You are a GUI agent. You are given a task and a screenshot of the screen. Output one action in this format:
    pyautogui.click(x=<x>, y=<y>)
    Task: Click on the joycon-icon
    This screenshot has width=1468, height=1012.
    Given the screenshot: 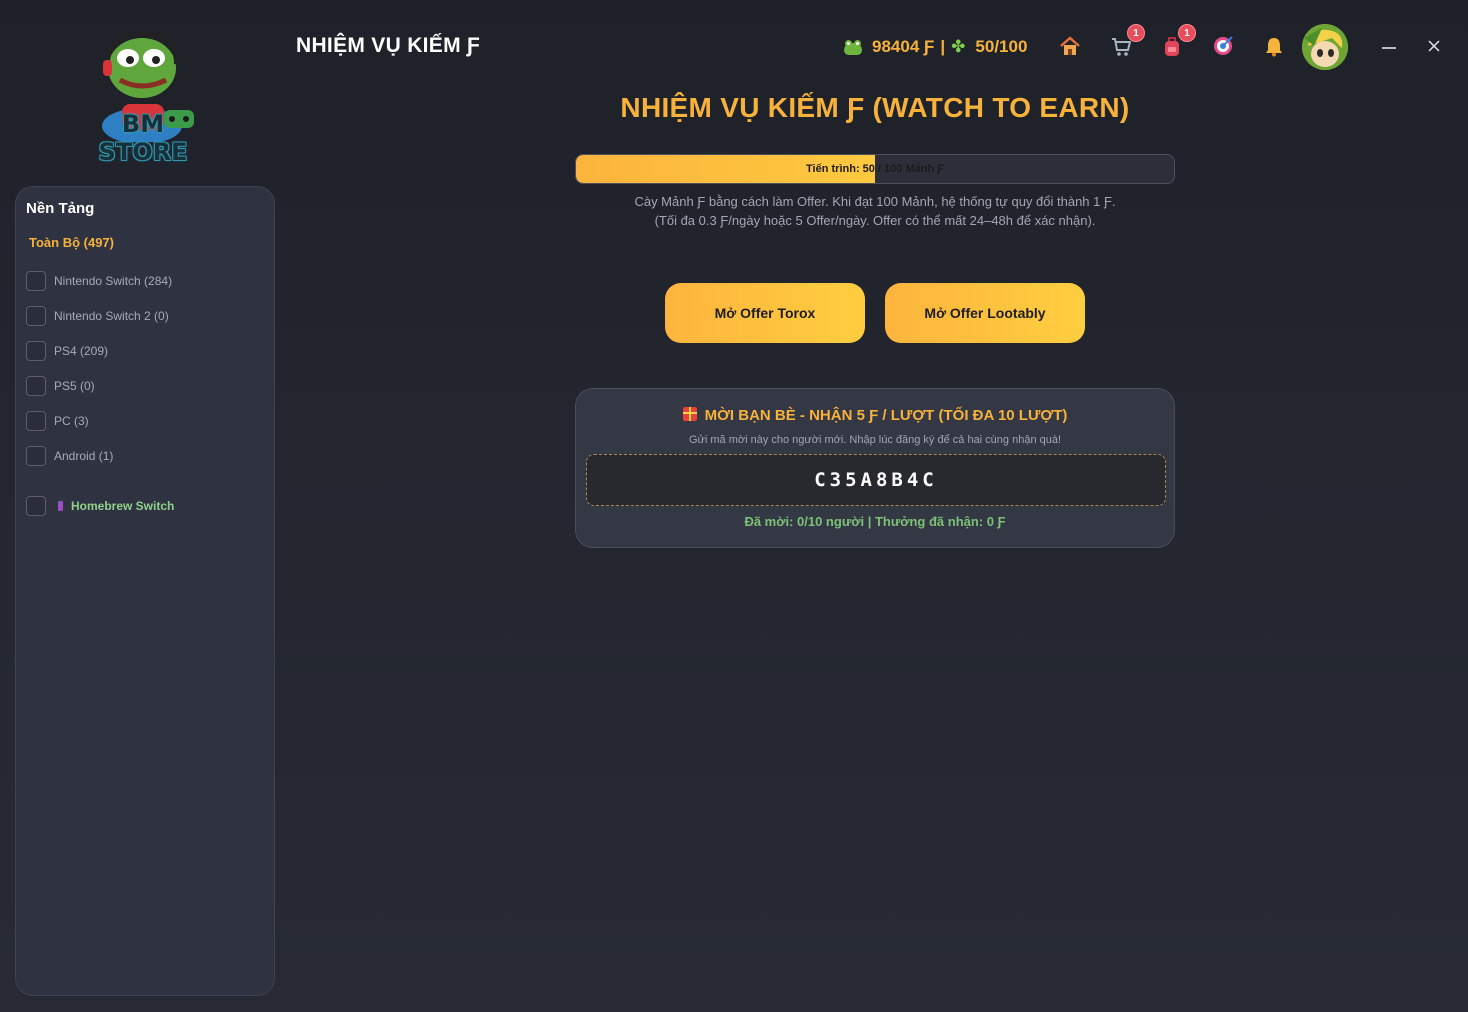 What is the action you would take?
    pyautogui.click(x=60, y=506)
    